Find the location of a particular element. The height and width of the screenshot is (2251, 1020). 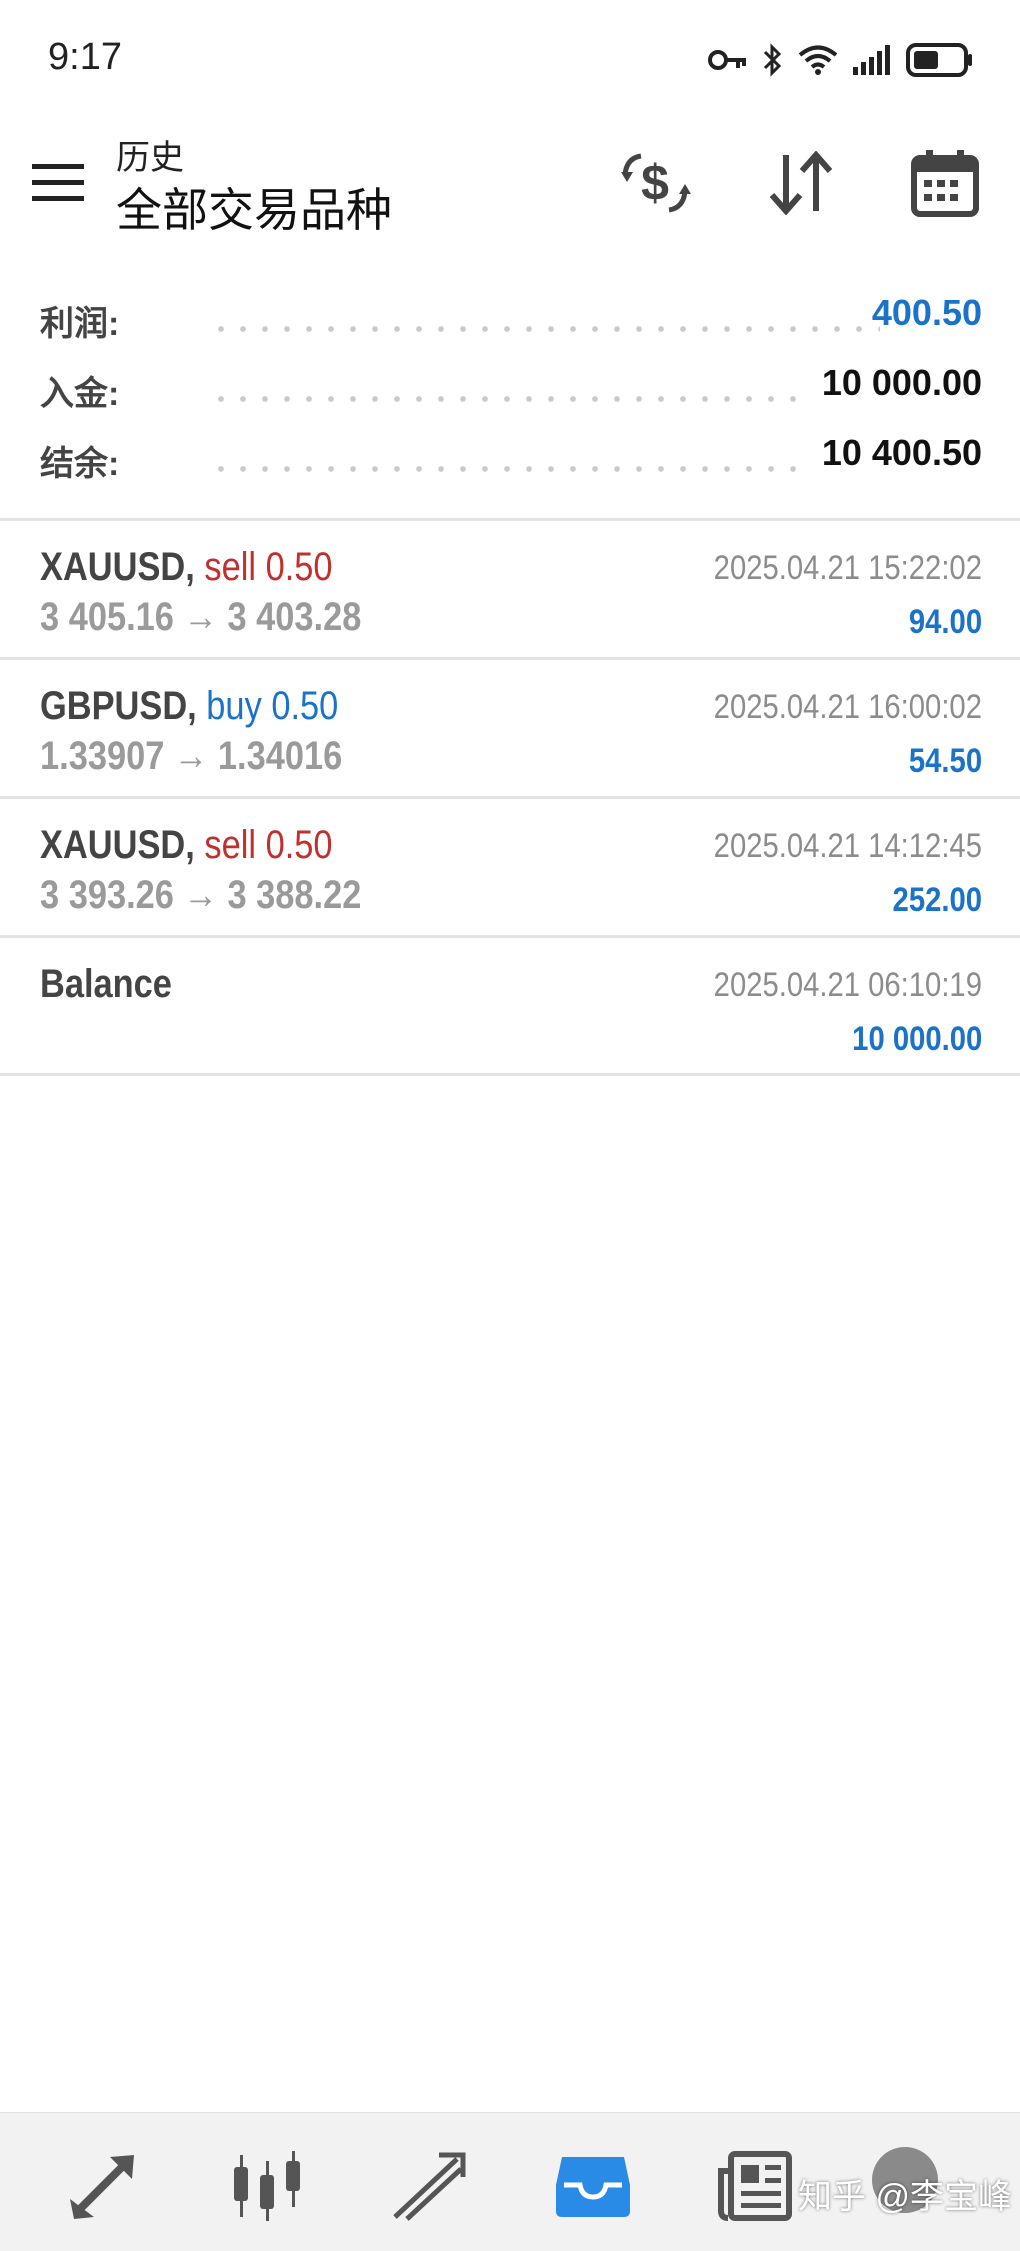

currency-exchange-icon: $ is located at coordinates (656, 183).